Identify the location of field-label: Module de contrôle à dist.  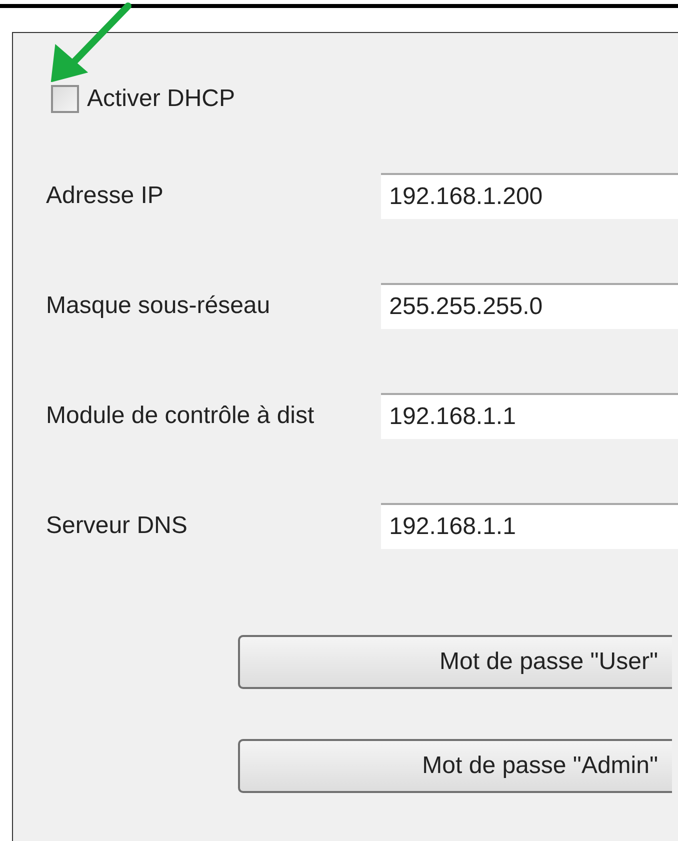
(181, 416).